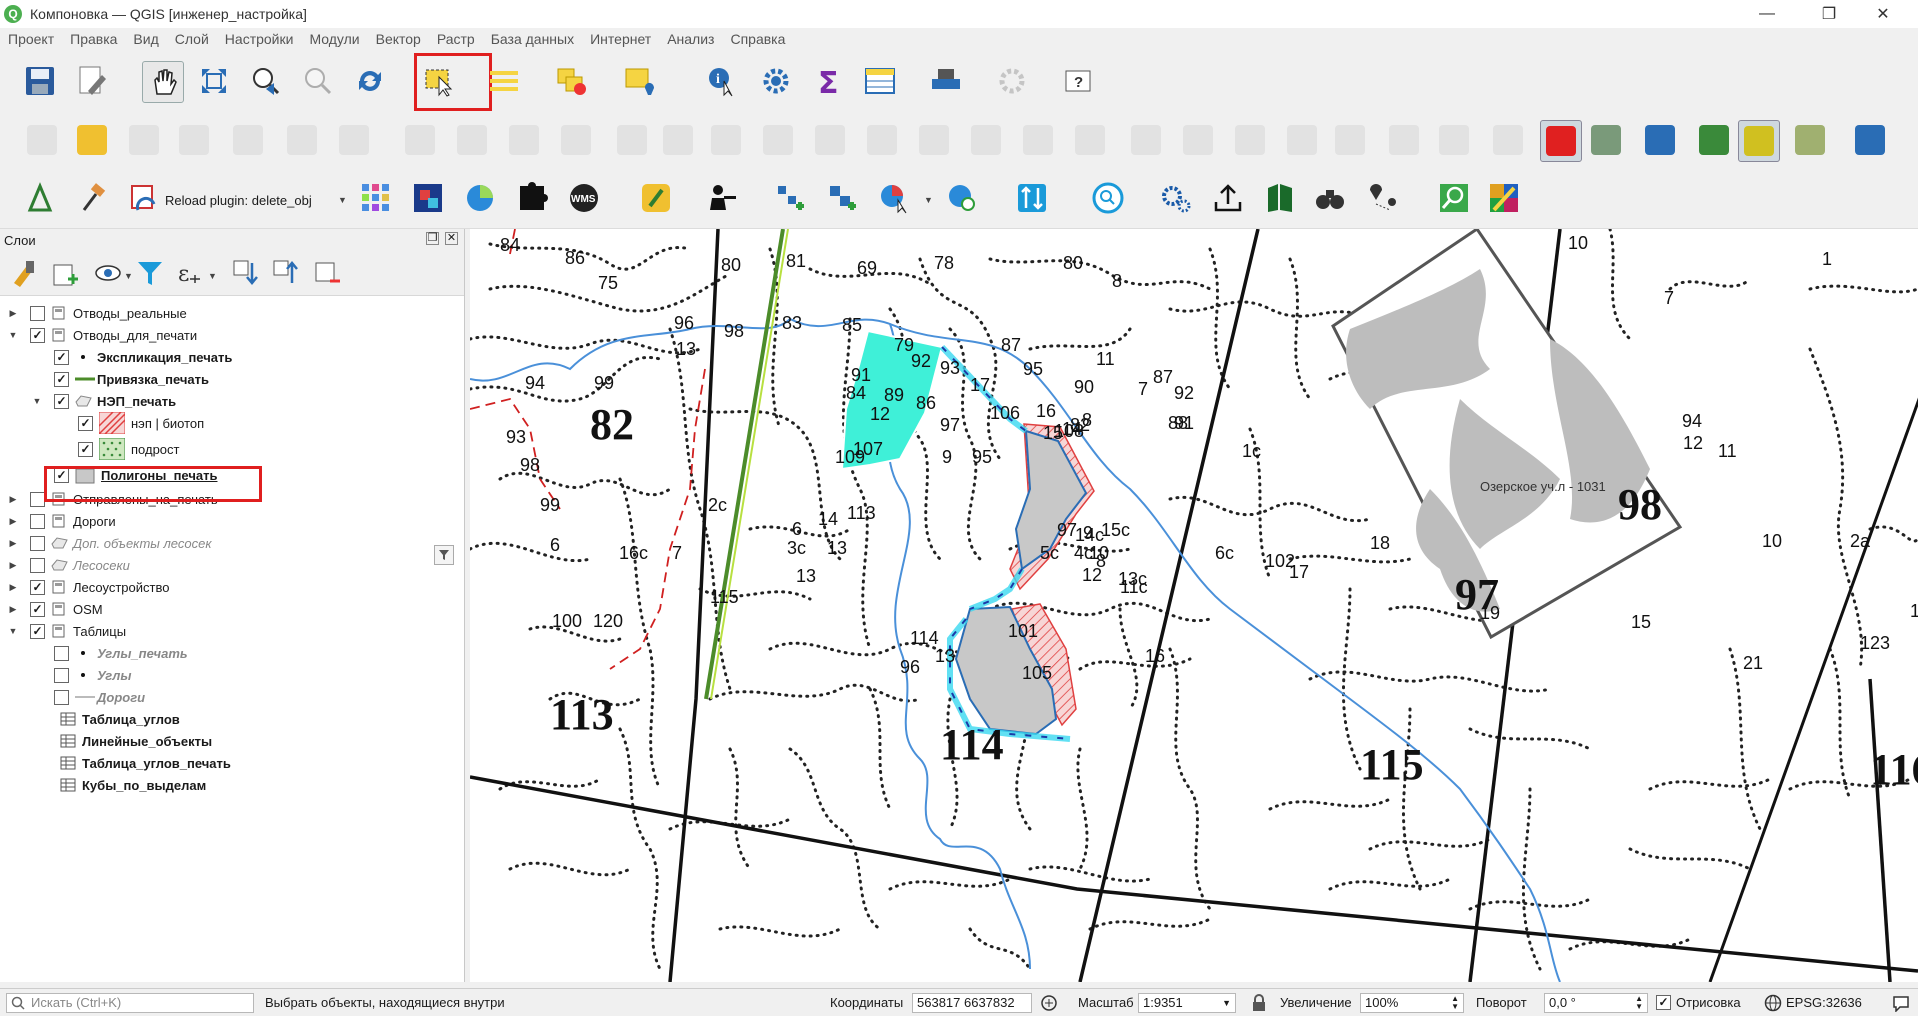 This screenshot has width=1918, height=1016. I want to click on expand-all-icon, so click(246, 273).